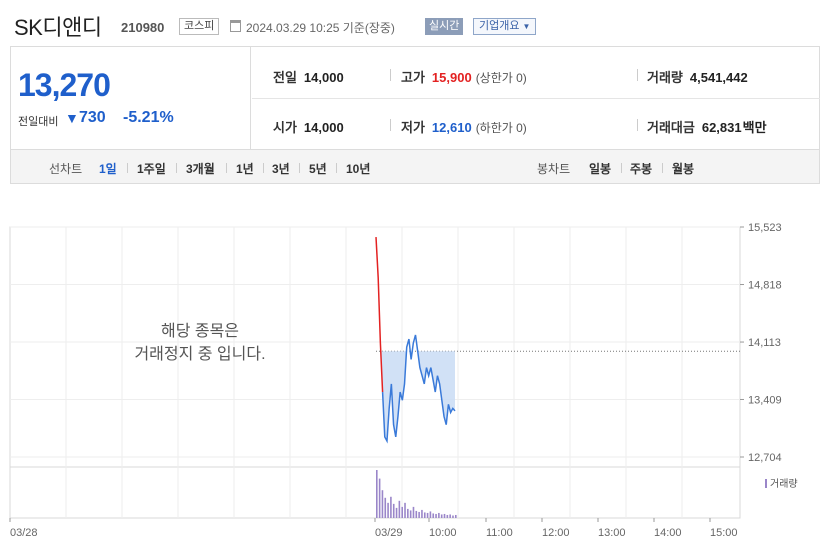 This screenshot has width=830, height=555. What do you see at coordinates (683, 168) in the screenshot?
I see `candle-monthly: 월봉` at bounding box center [683, 168].